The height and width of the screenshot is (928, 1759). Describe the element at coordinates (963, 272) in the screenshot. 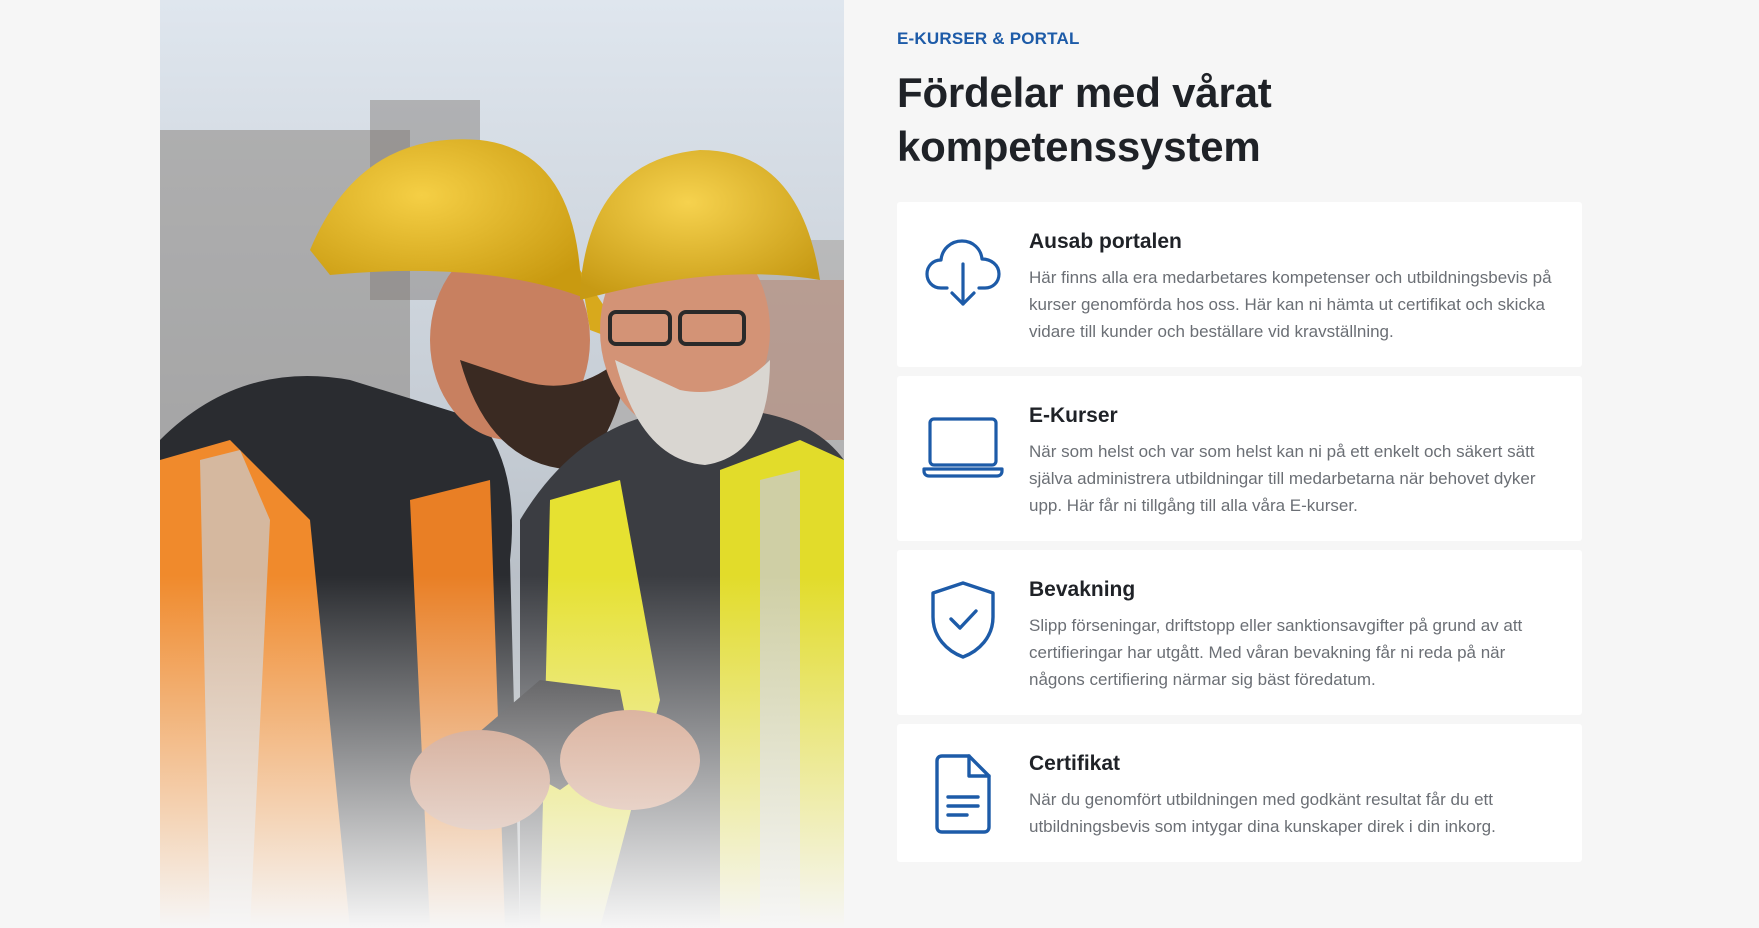

I see `cloud-download-icon` at that location.